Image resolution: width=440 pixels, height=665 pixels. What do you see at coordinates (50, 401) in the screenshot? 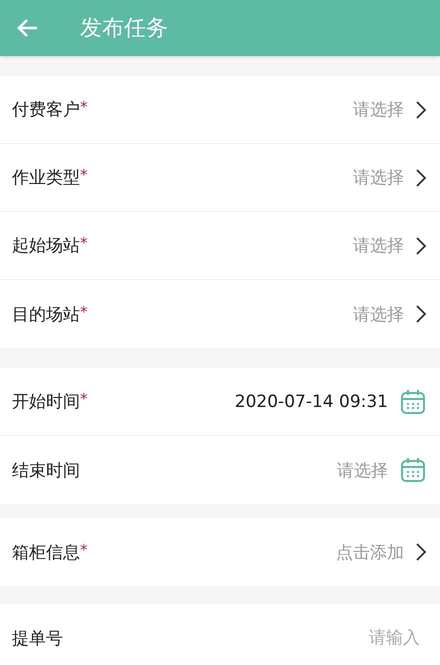
I see `field-label: 开始时间*` at bounding box center [50, 401].